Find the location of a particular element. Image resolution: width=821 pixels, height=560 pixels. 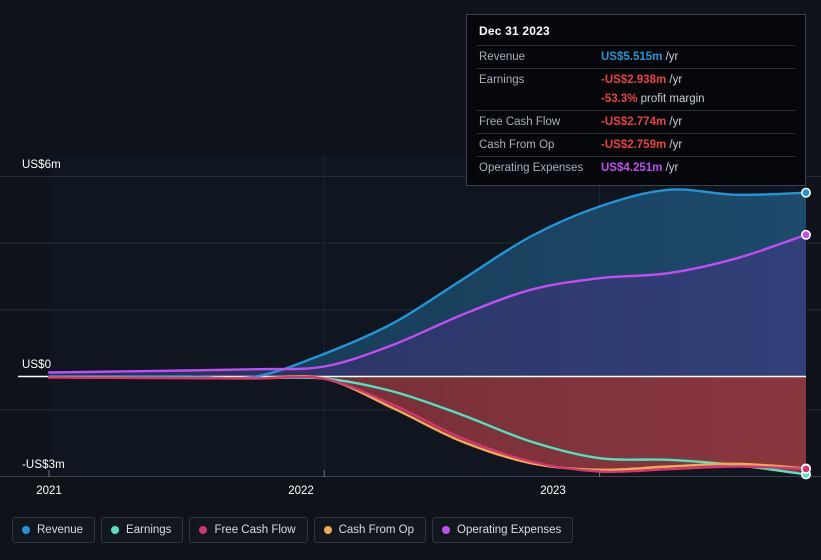

tooltip-row-value: -53.3% profit margin is located at coordinates (653, 99).